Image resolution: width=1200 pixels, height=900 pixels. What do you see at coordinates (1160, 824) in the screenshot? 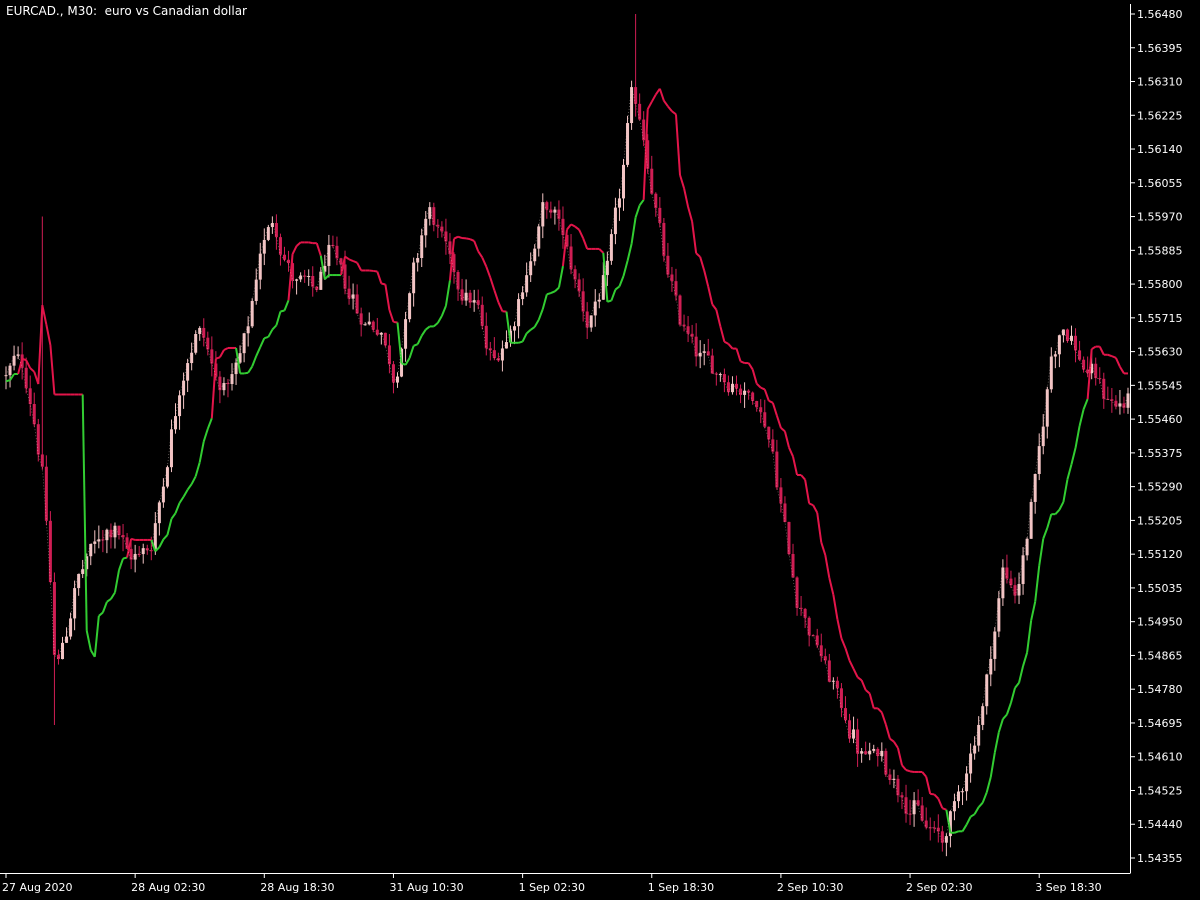
I see `y-tick-label: 1.54440` at bounding box center [1160, 824].